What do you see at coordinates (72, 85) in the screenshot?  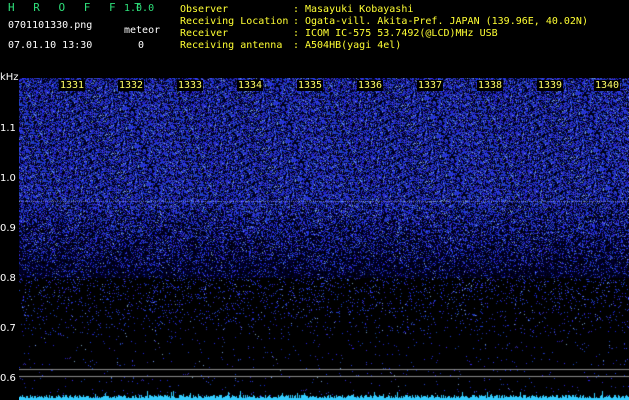 I see `time-mark-1331: 1331` at bounding box center [72, 85].